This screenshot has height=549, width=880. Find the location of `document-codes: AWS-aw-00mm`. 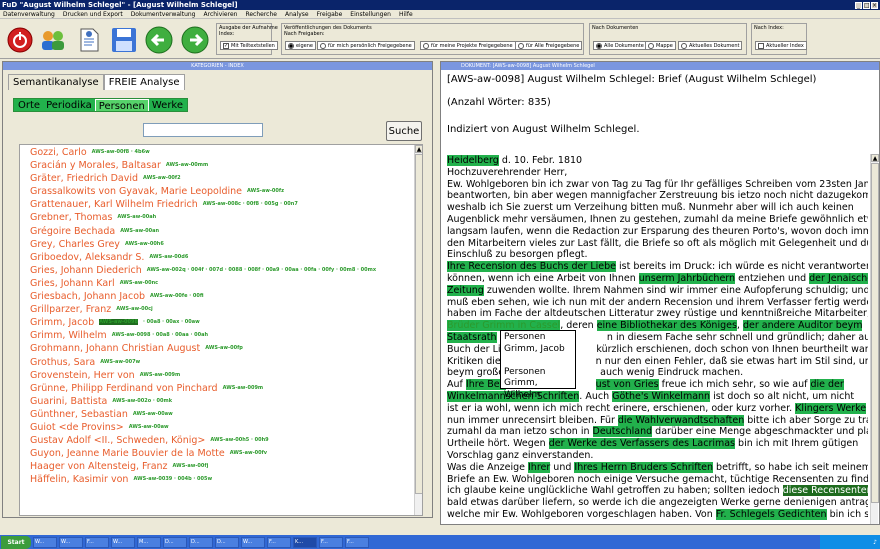

document-codes: AWS-aw-00mm is located at coordinates (187, 165).